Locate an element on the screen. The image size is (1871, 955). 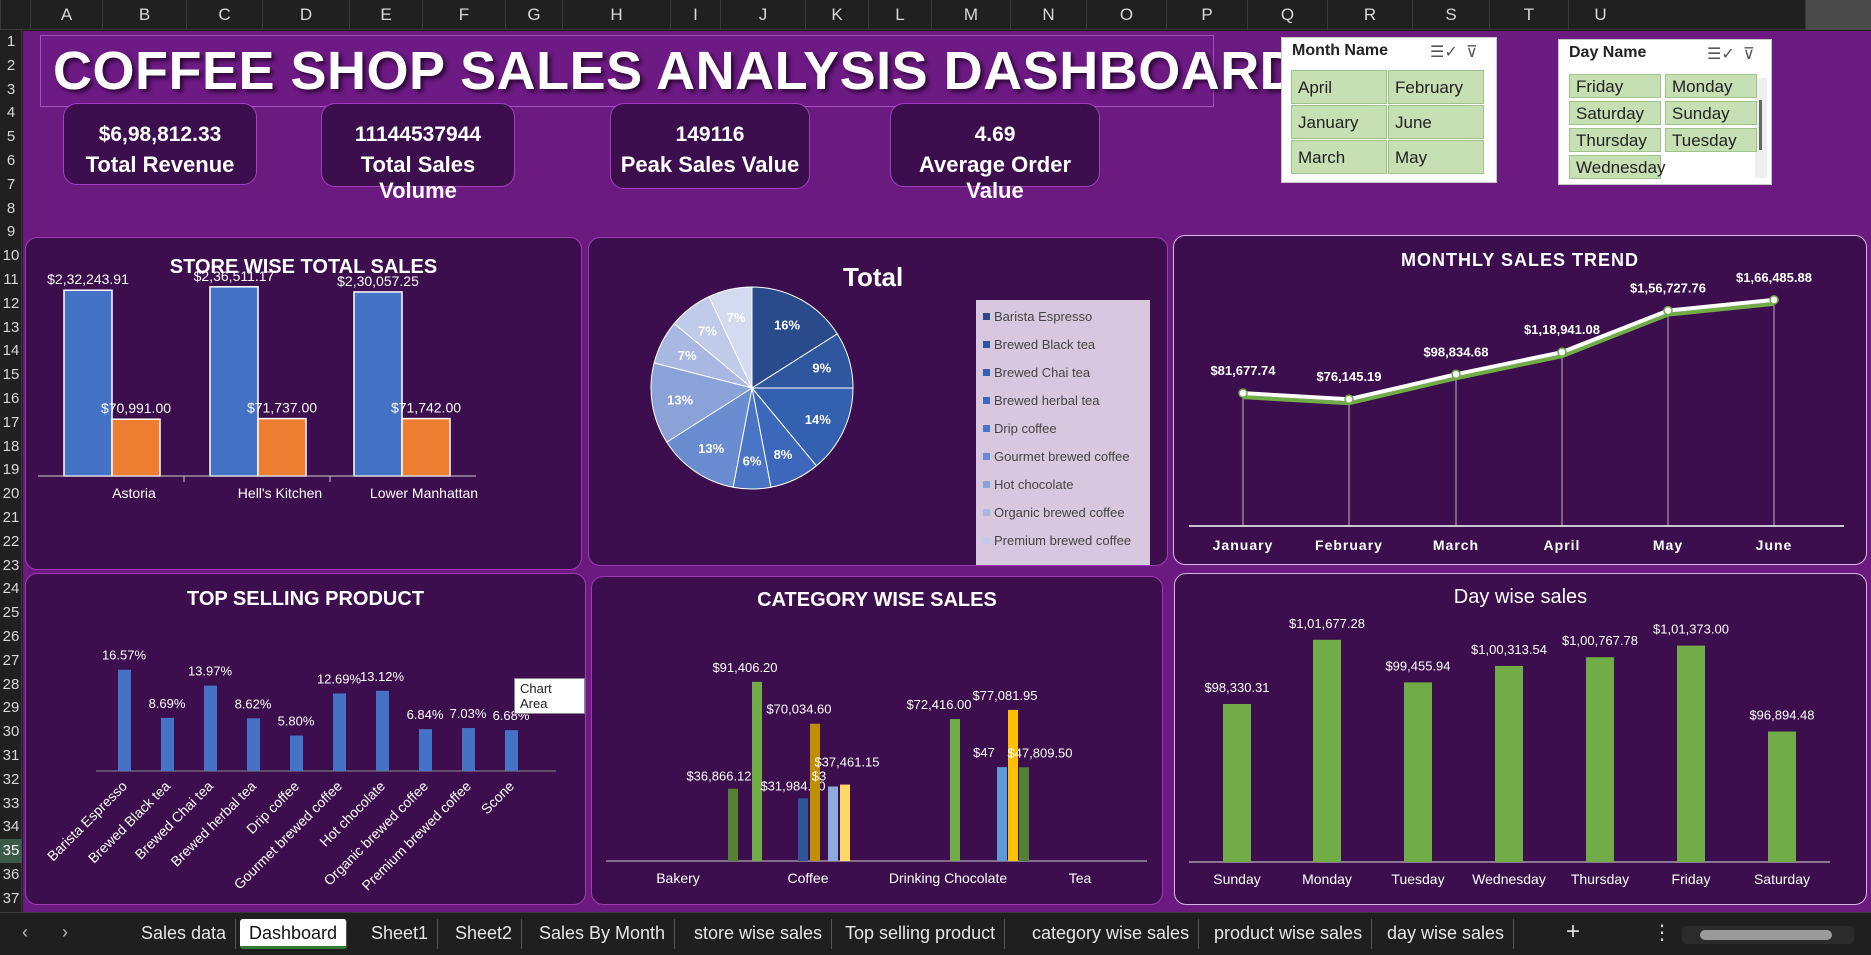
row-header: 18 is located at coordinates (11, 447).